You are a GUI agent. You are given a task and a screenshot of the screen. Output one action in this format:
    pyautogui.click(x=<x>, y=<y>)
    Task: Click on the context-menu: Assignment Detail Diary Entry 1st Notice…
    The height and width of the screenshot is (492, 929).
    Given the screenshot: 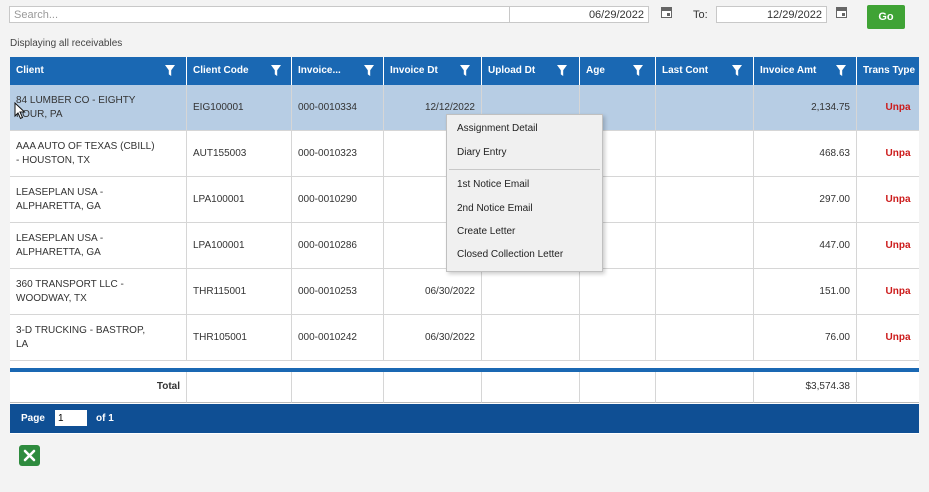 What is the action you would take?
    pyautogui.click(x=524, y=193)
    